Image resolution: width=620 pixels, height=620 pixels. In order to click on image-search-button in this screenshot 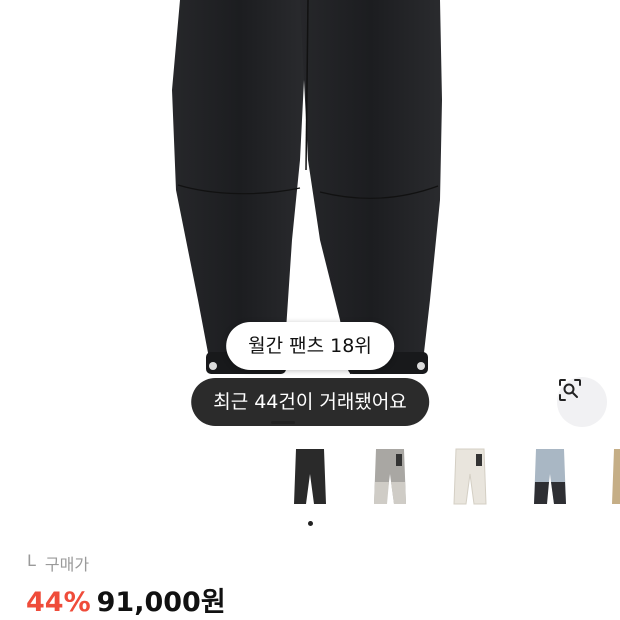, I will do `click(582, 402)`.